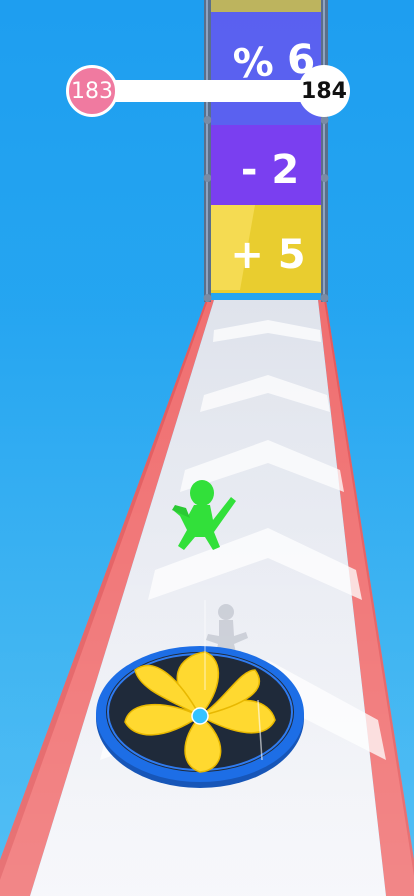  I want to click on current-level-badge: 183, so click(92, 91).